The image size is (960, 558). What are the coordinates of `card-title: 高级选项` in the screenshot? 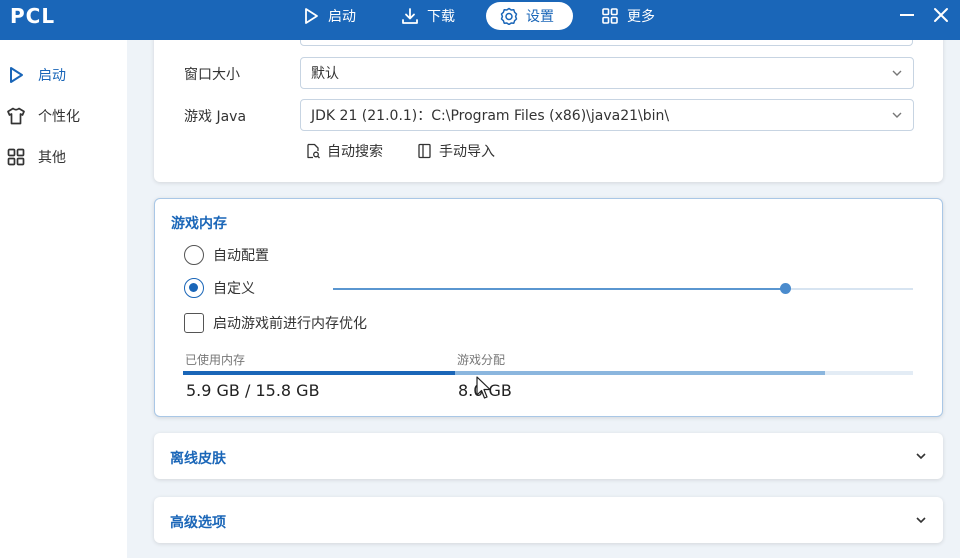 It's located at (198, 523).